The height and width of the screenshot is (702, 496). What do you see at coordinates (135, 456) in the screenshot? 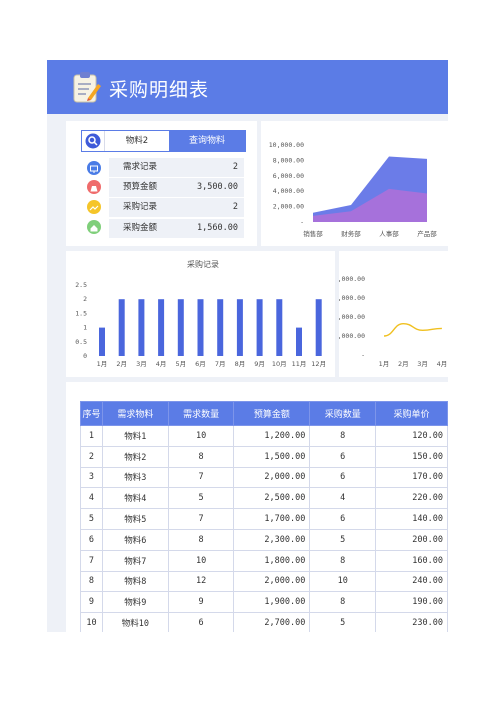
I see `cell-item: 物料2` at bounding box center [135, 456].